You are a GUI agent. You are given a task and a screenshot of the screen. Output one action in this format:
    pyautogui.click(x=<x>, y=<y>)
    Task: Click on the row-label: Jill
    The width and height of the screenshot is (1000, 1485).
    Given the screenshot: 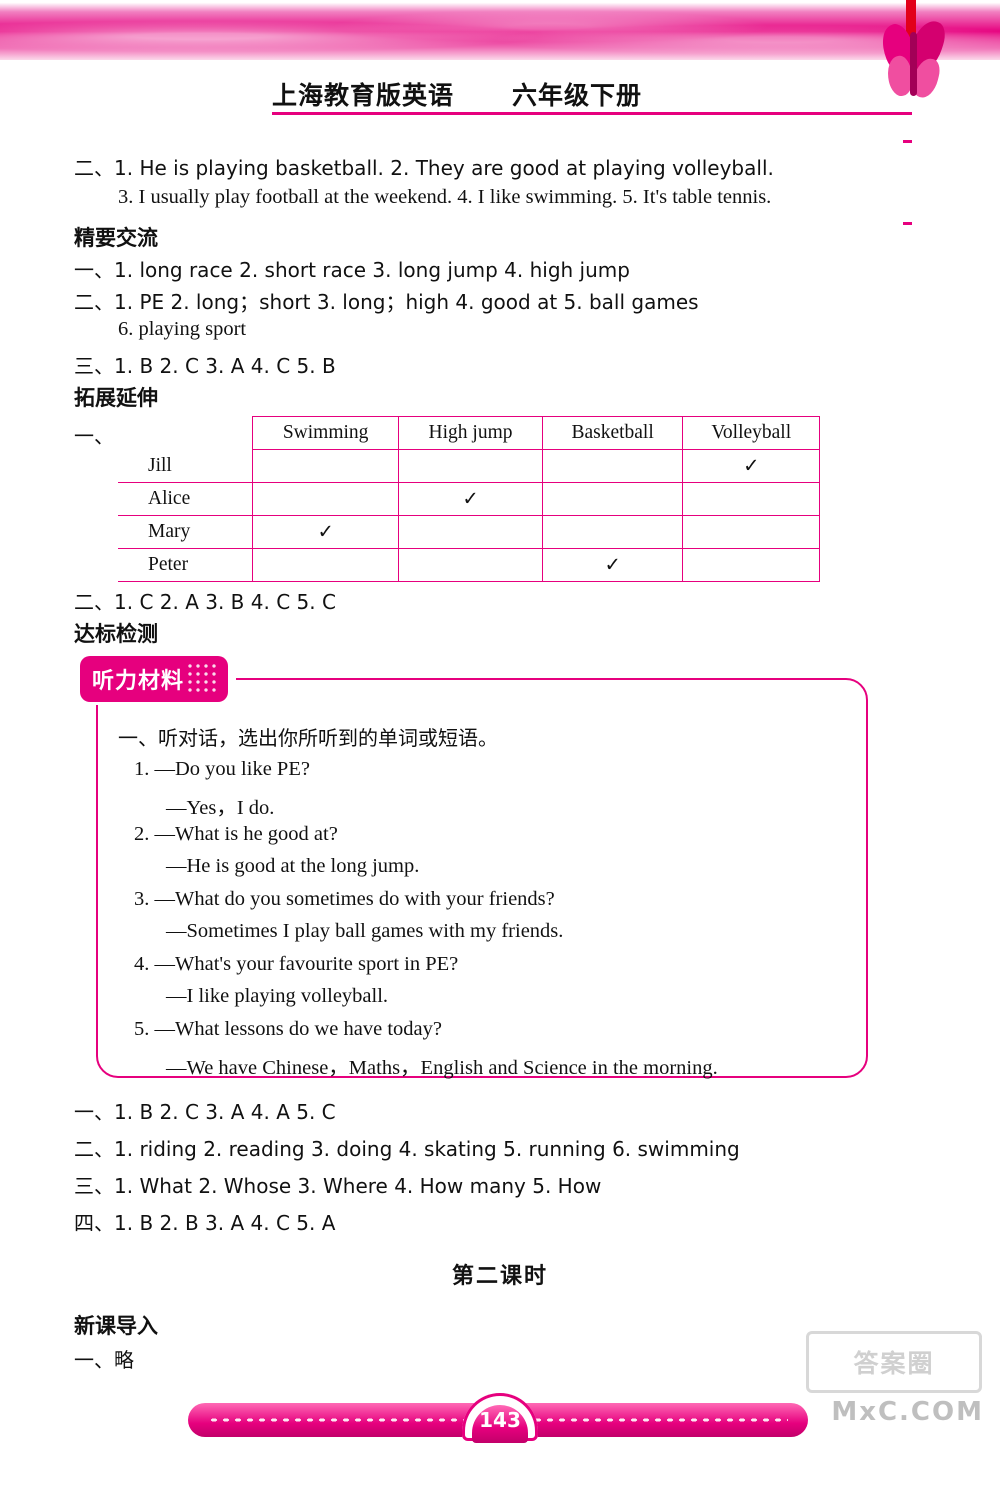 What is the action you would take?
    pyautogui.click(x=185, y=466)
    